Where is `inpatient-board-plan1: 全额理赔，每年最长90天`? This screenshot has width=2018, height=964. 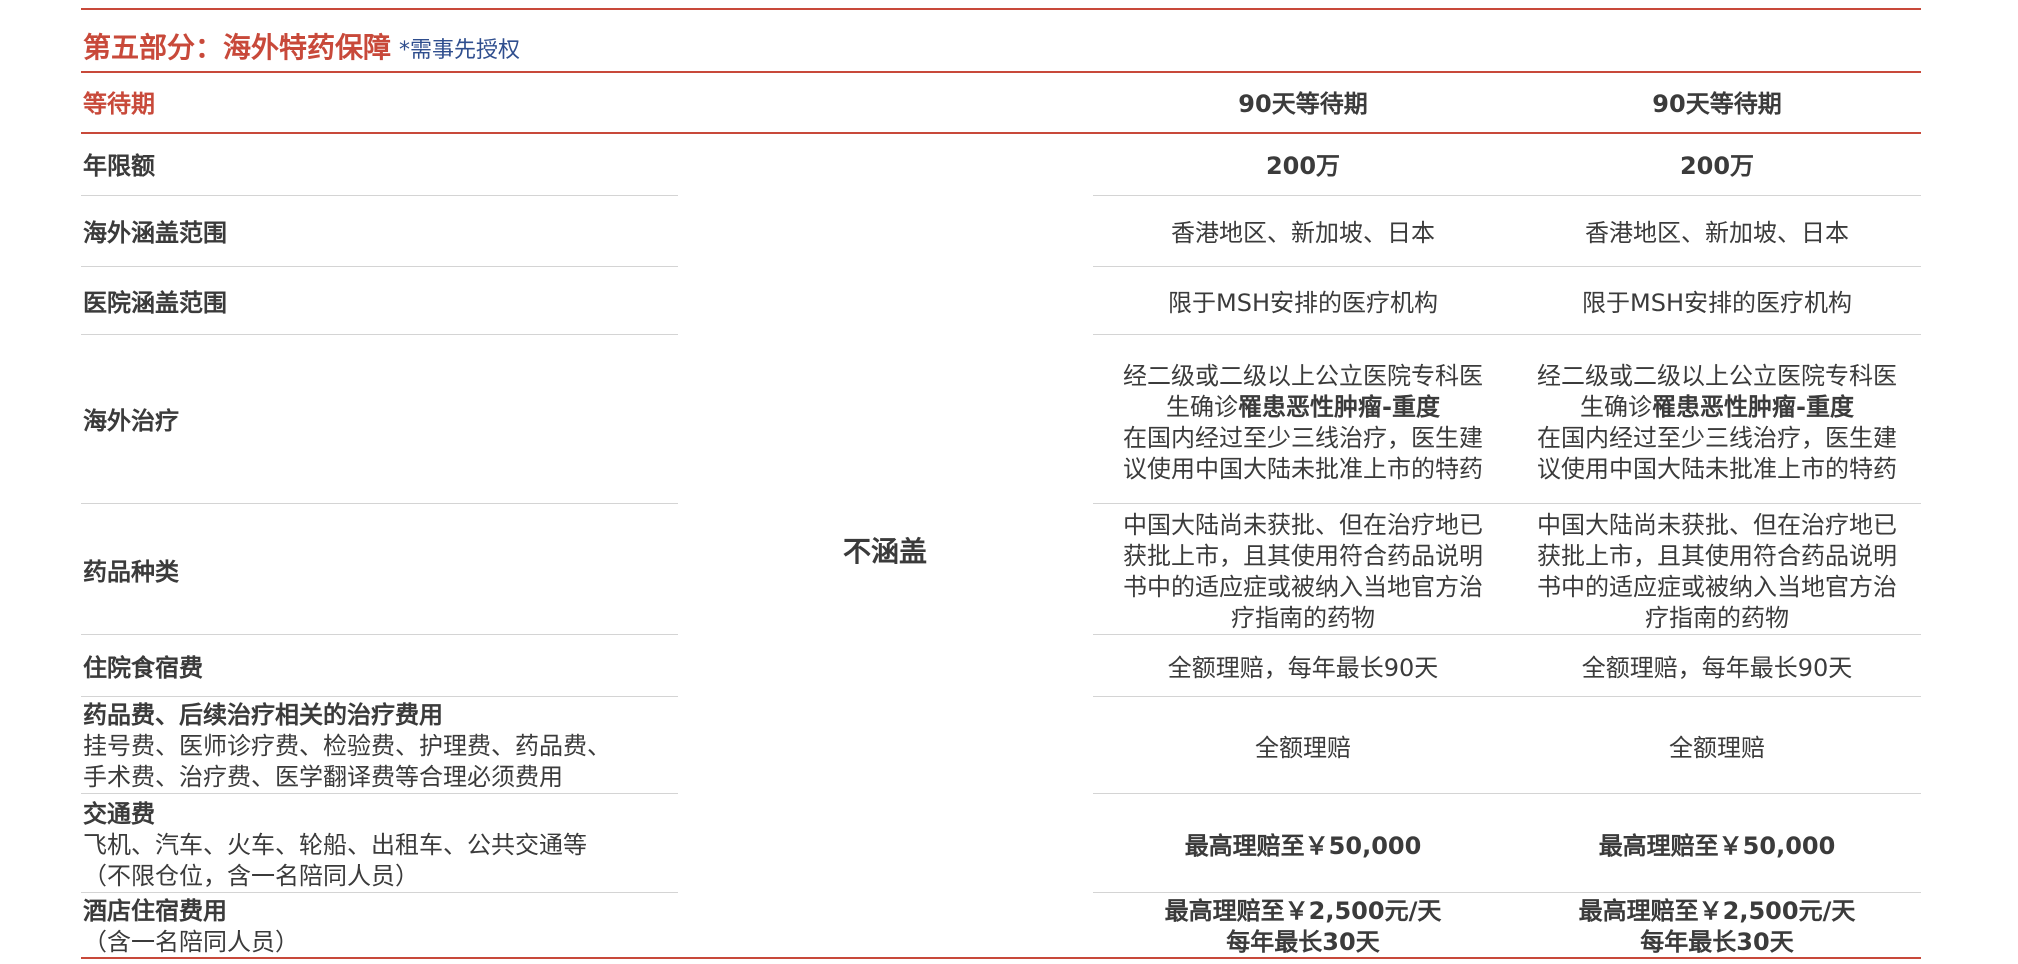 inpatient-board-plan1: 全额理赔，每年最长90天 is located at coordinates (1303, 668).